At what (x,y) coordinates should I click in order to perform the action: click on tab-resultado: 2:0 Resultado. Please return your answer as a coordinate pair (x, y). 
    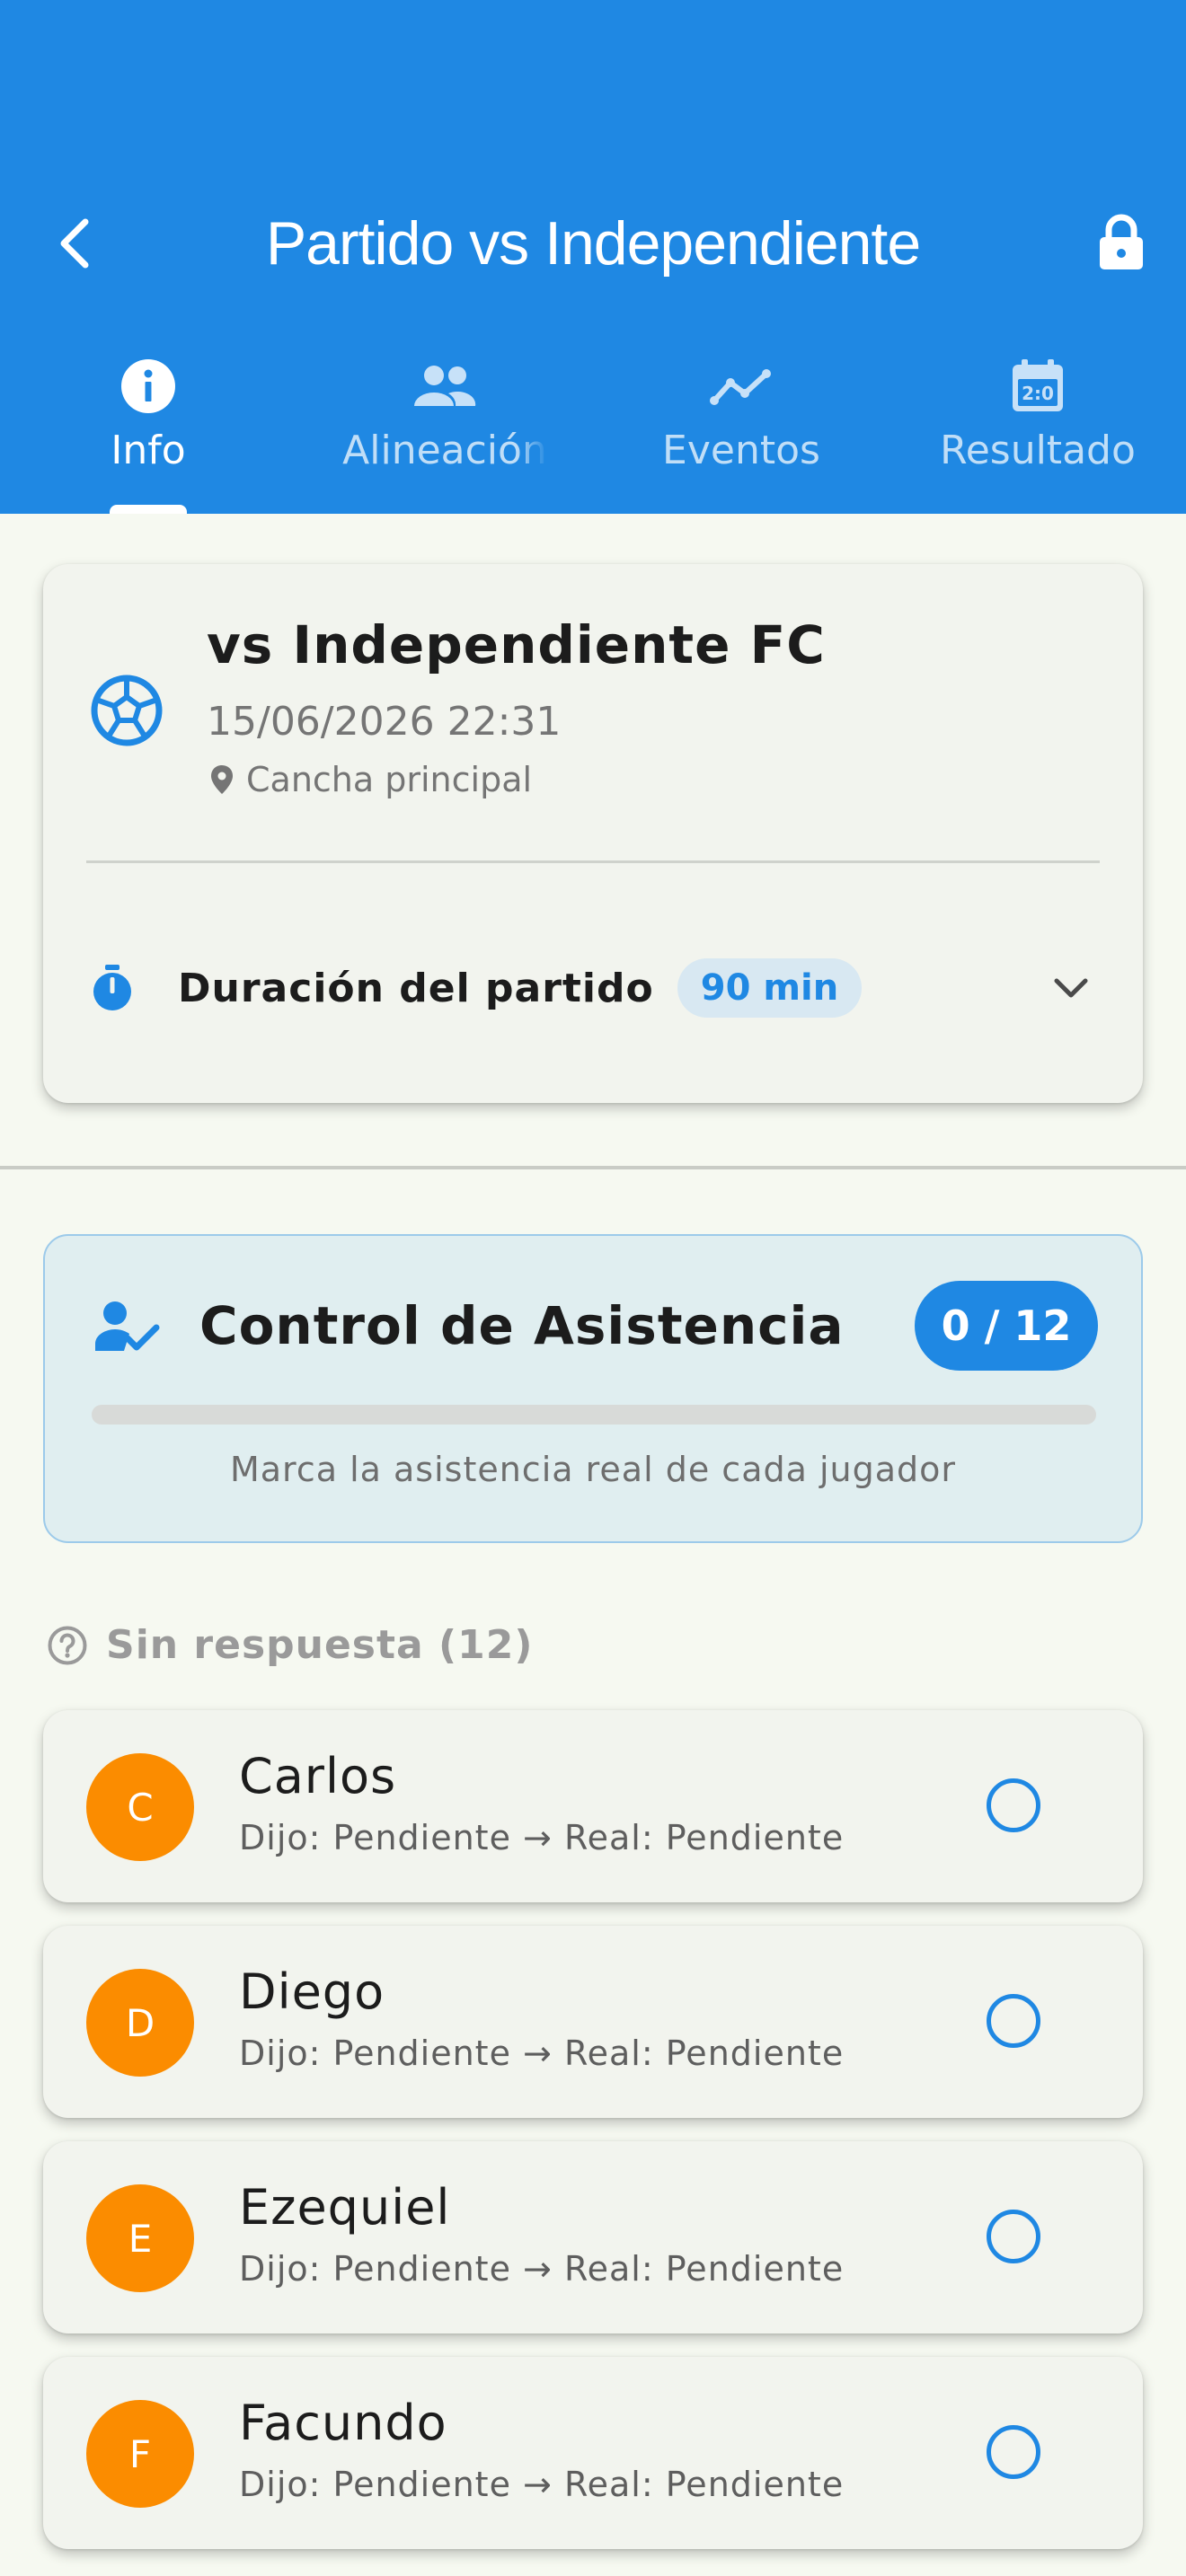
    Looking at the image, I should click on (1038, 427).